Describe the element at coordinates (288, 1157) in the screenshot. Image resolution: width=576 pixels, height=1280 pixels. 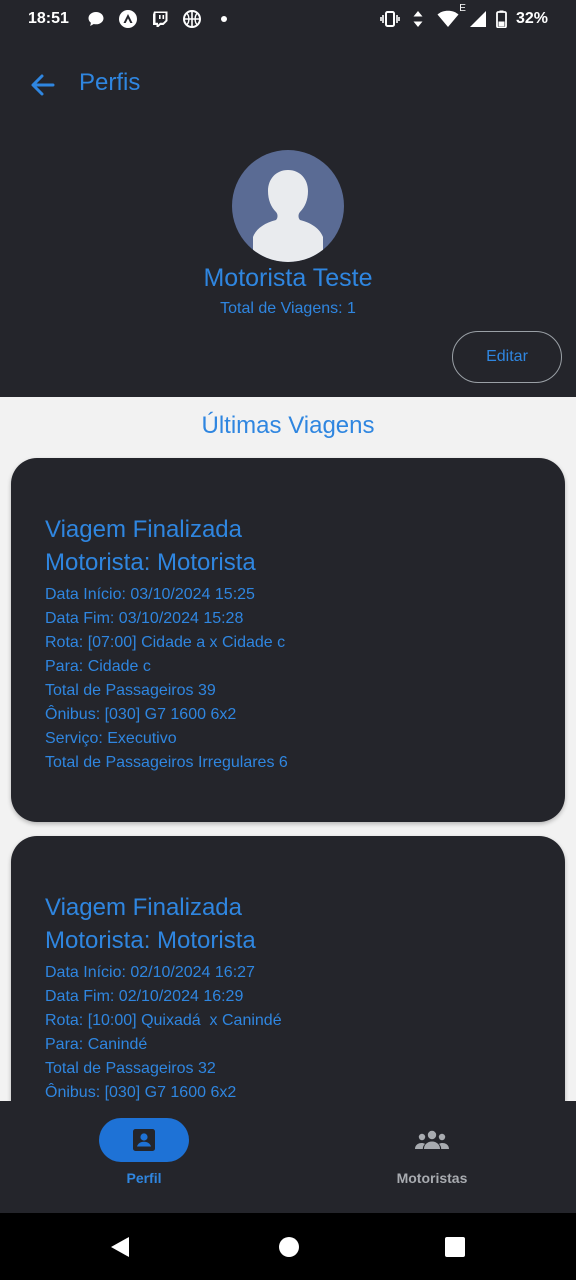
I see `bottom-navigation: Perfil Motoristas` at that location.